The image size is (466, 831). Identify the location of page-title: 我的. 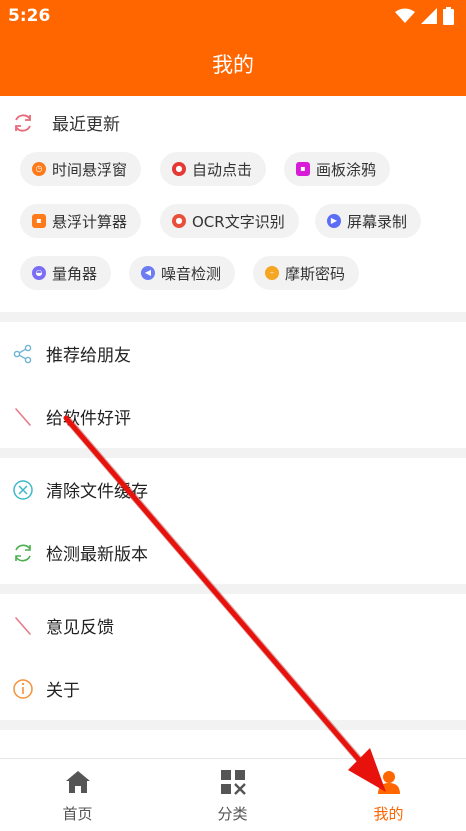
(233, 65).